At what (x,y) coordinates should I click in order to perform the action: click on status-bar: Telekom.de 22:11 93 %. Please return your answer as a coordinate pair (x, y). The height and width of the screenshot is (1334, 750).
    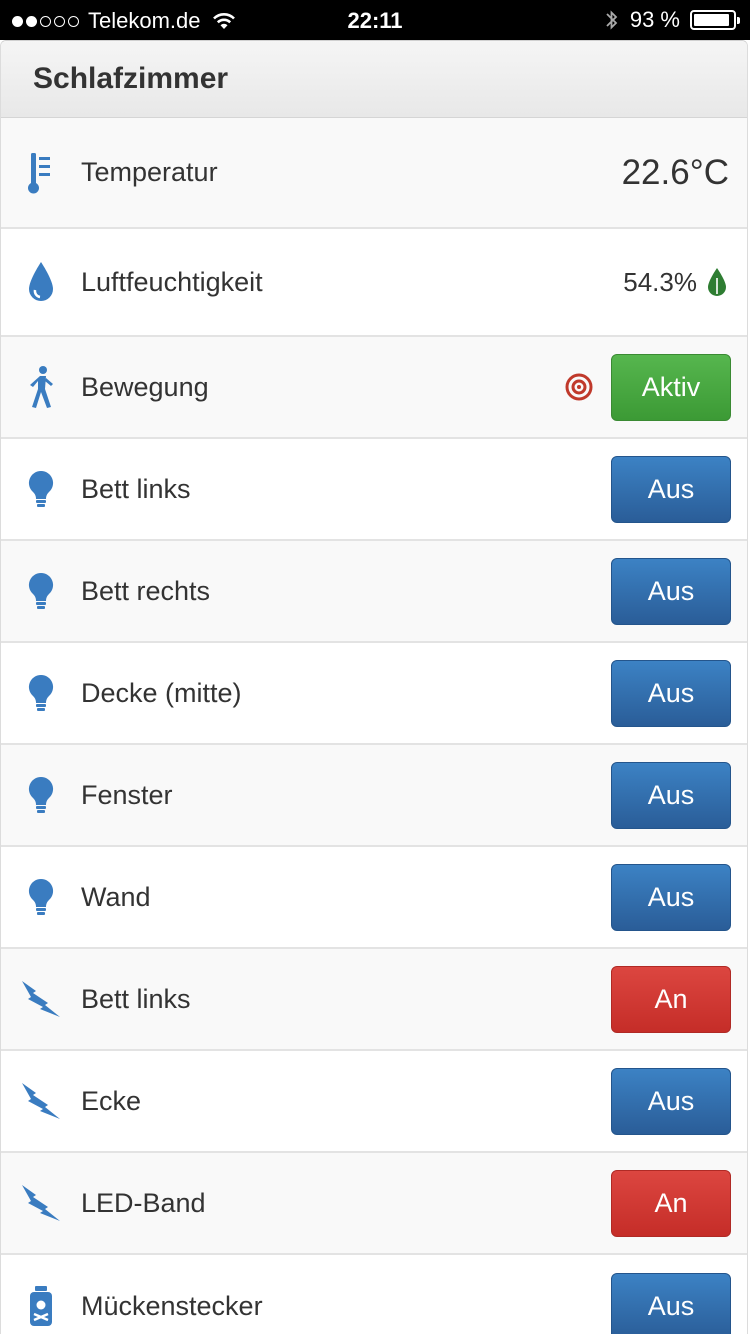
    Looking at the image, I should click on (375, 20).